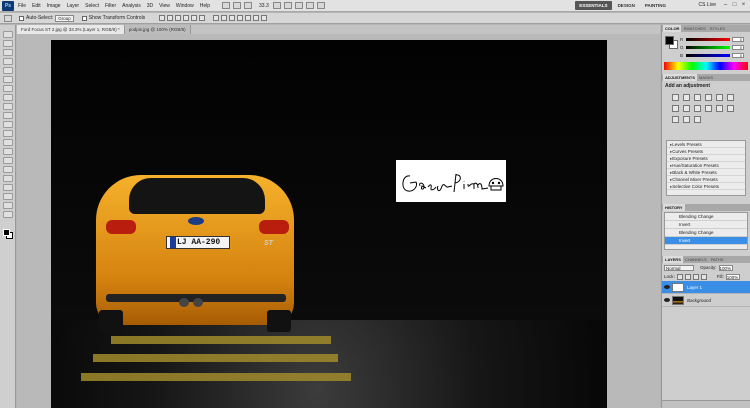  I want to click on channel-mixer-icon, so click(708, 108).